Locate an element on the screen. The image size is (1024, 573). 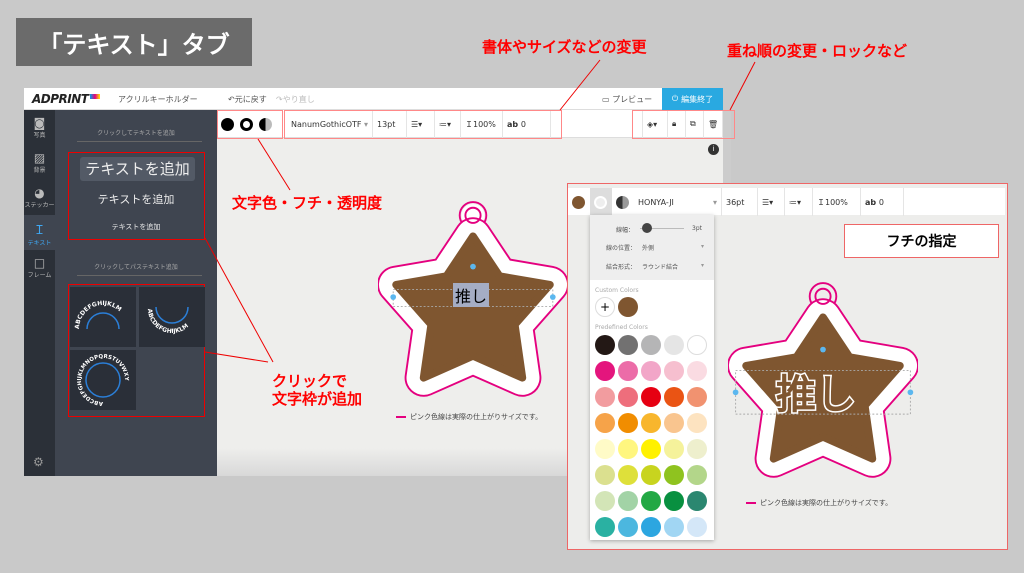
add-text-small-button: テキストを追加 is located at coordinates (136, 227).